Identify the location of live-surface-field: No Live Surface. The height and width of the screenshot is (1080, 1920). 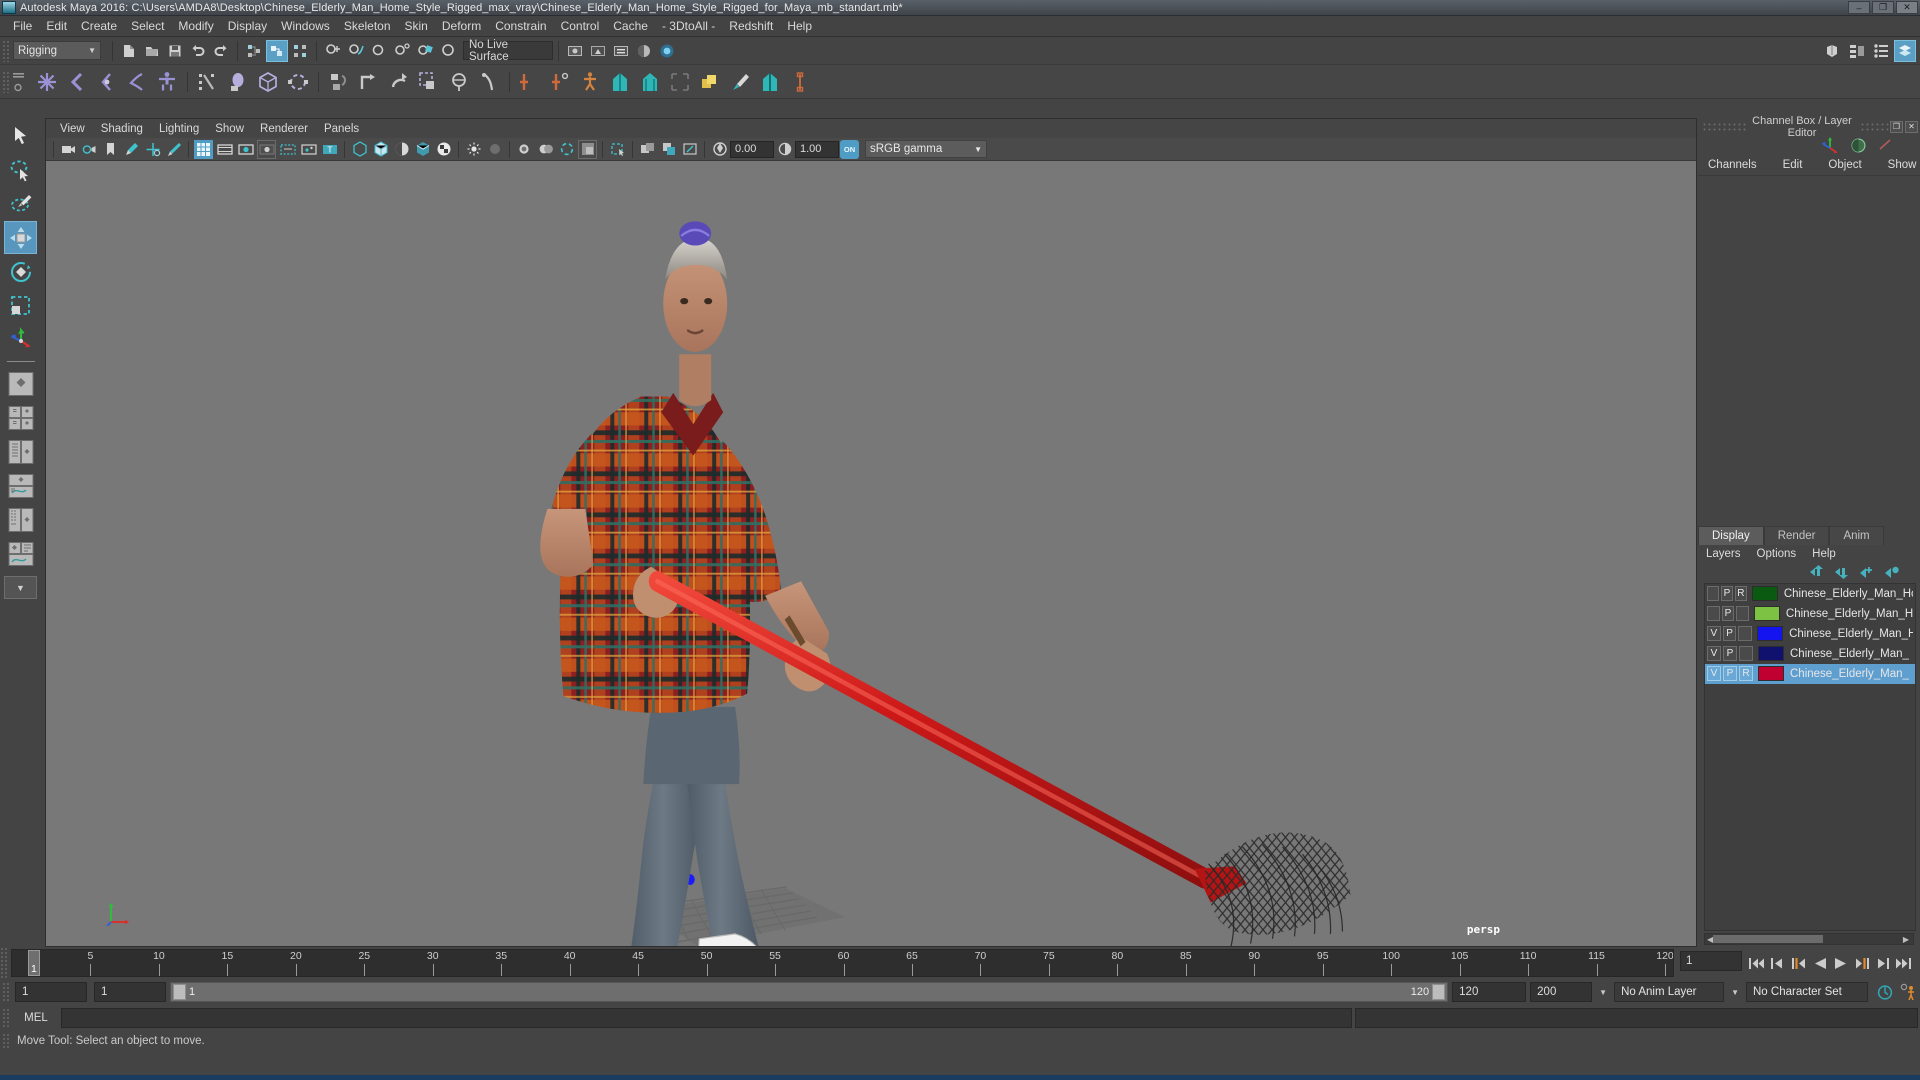
(508, 51).